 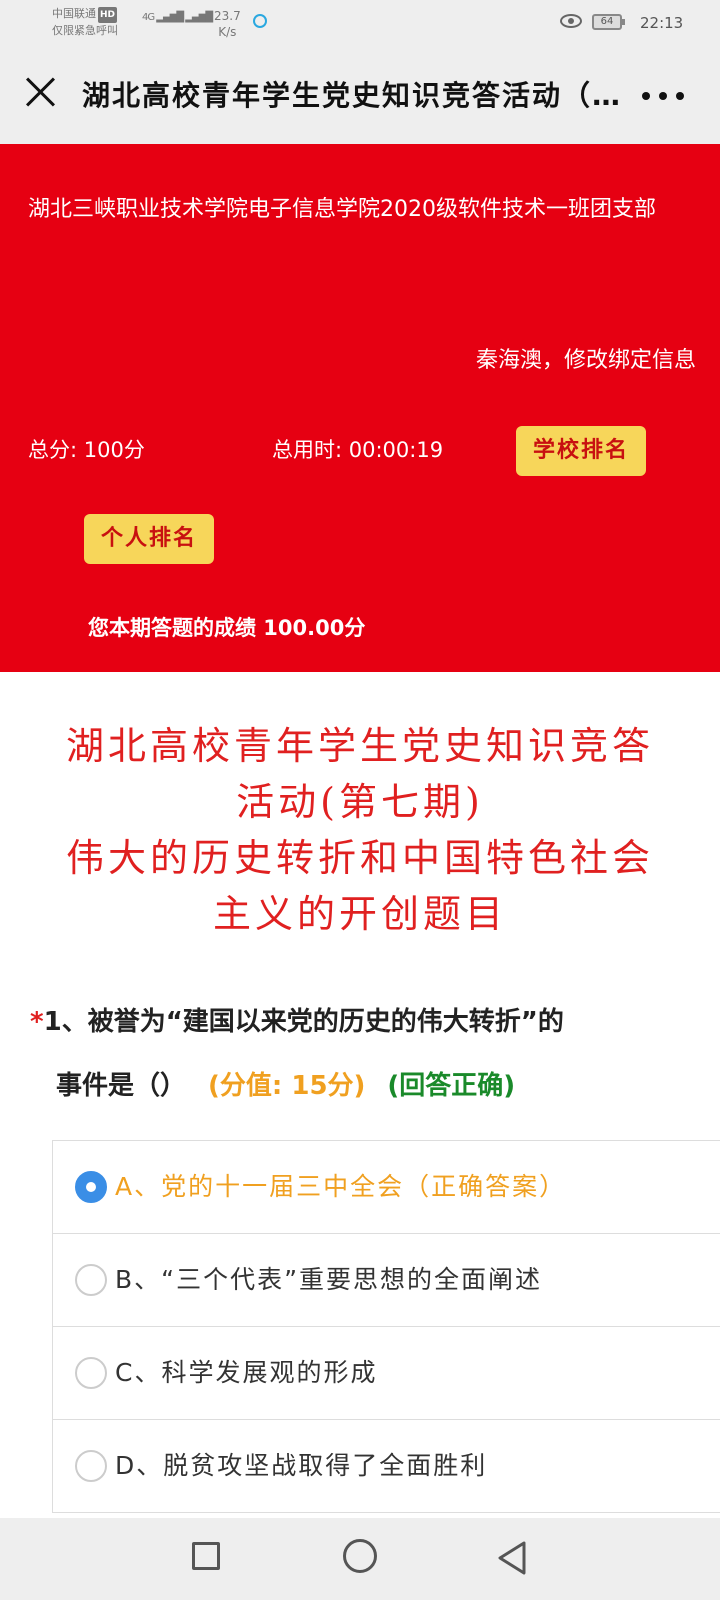 I want to click on option-d: D、脱贫攻坚战取得了全面胜利, so click(x=386, y=1466).